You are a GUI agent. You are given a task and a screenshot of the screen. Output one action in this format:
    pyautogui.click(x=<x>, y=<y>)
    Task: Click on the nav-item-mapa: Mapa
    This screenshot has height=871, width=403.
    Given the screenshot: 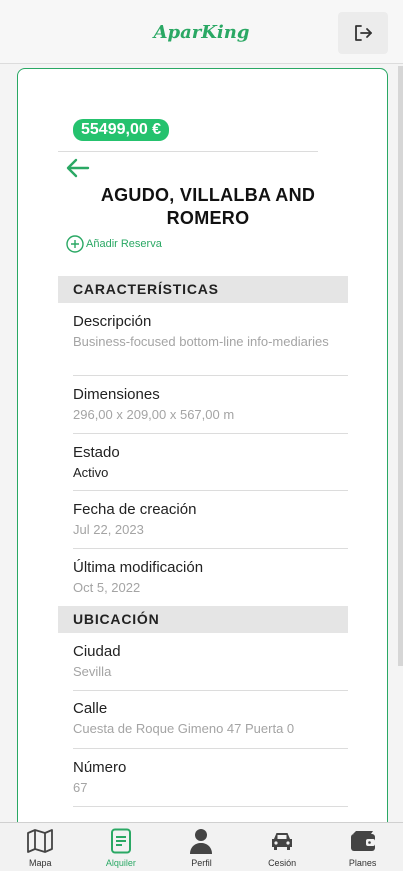 What is the action you would take?
    pyautogui.click(x=40, y=847)
    